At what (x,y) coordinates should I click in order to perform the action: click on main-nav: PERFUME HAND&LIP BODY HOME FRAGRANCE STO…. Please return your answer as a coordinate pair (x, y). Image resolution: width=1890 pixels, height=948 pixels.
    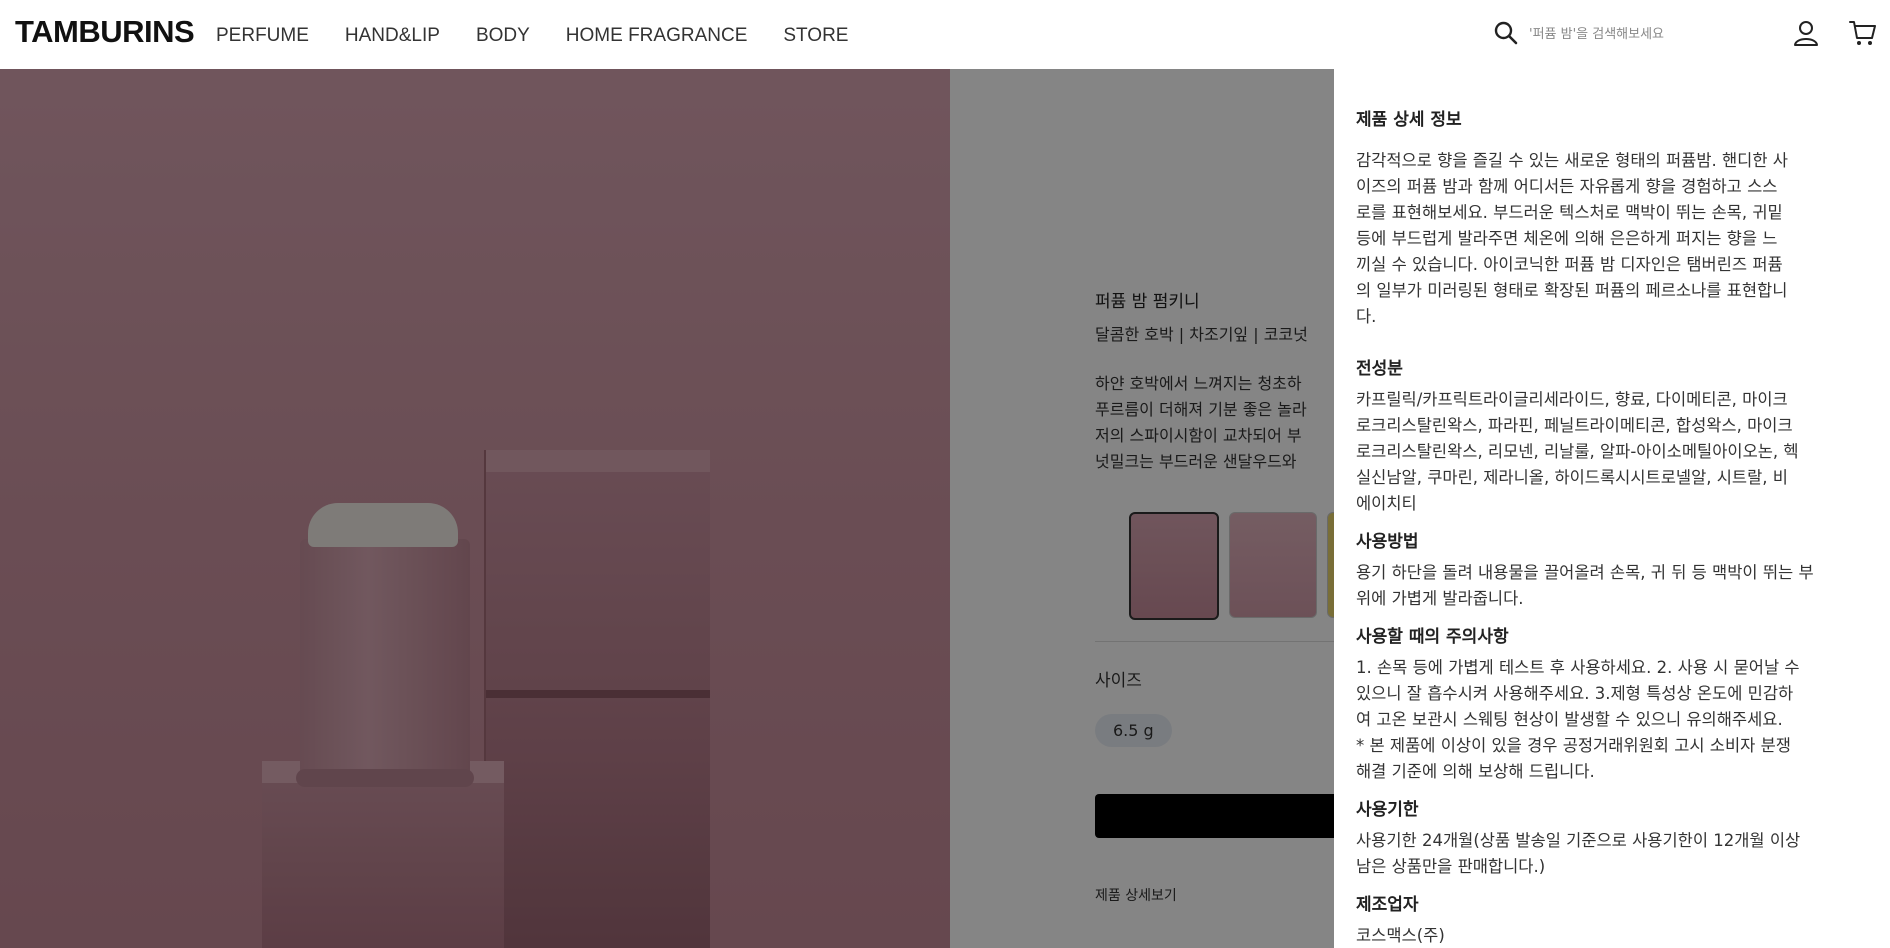
    Looking at the image, I should click on (532, 36).